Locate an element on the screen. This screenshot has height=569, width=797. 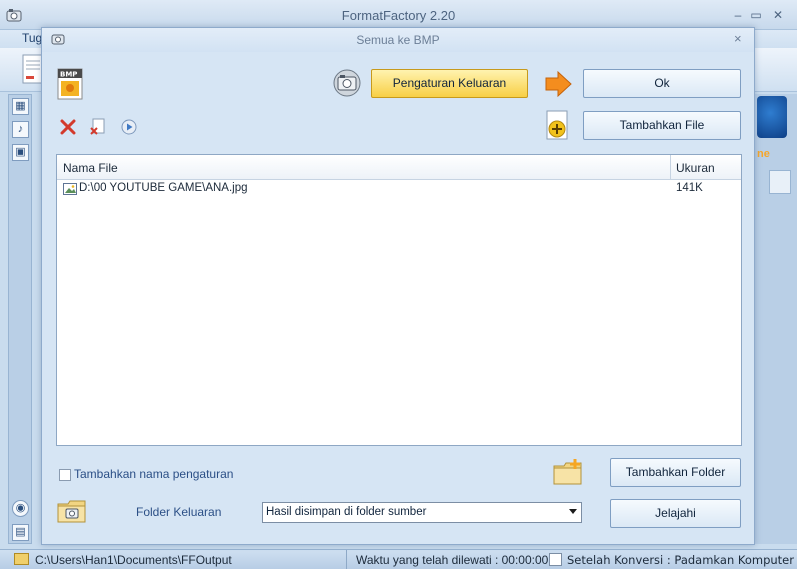
table-row: D:\00 YOUTUBE GAME\ANA.jpg 141K is located at coordinates (399, 189).